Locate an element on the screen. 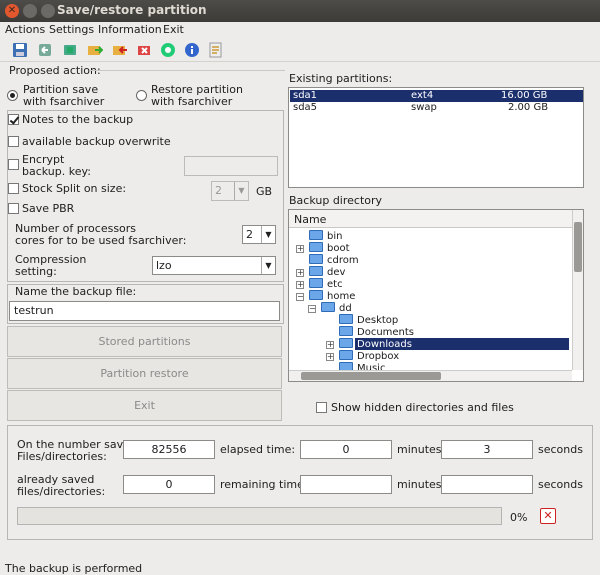 This screenshot has height=575, width=600. backup-file-input: testrun is located at coordinates (144, 311).